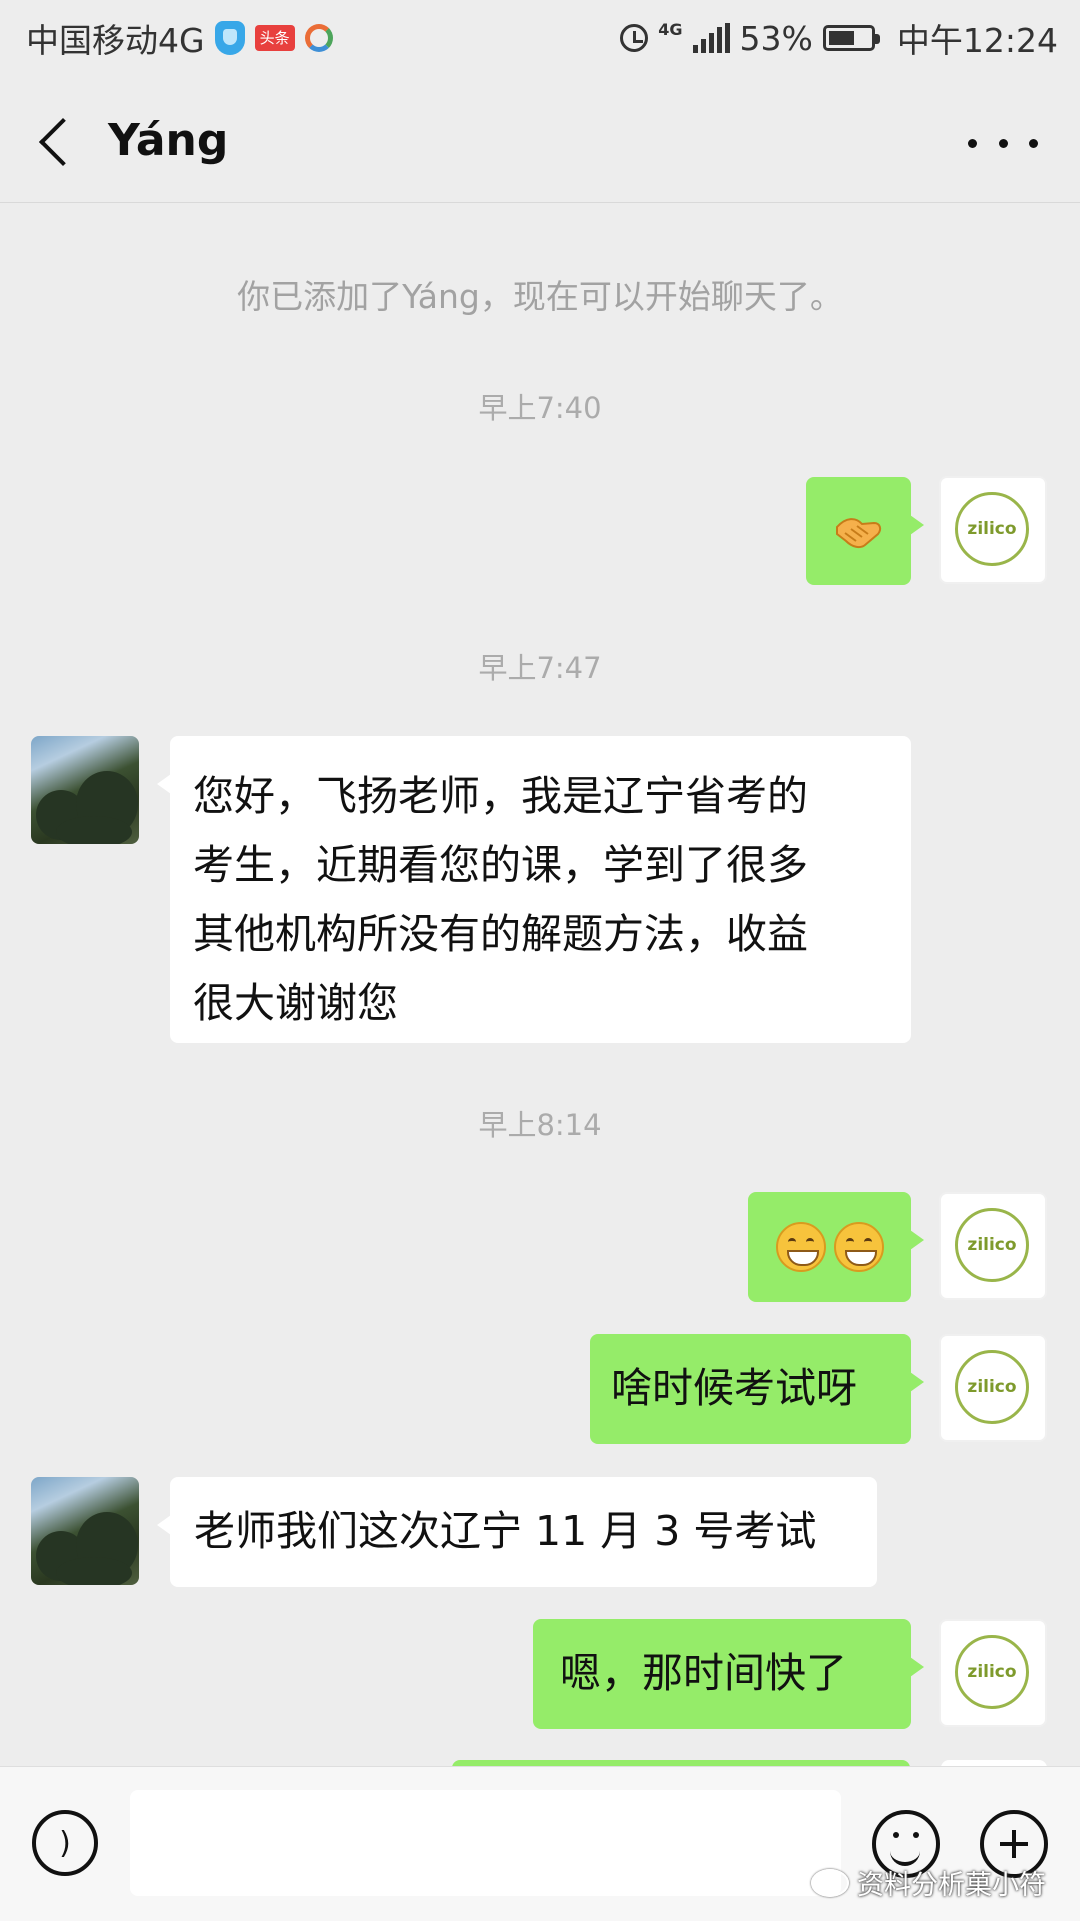 Image resolution: width=1080 pixels, height=1921 pixels. What do you see at coordinates (540, 668) in the screenshot?
I see `timestamp: 早上7:47` at bounding box center [540, 668].